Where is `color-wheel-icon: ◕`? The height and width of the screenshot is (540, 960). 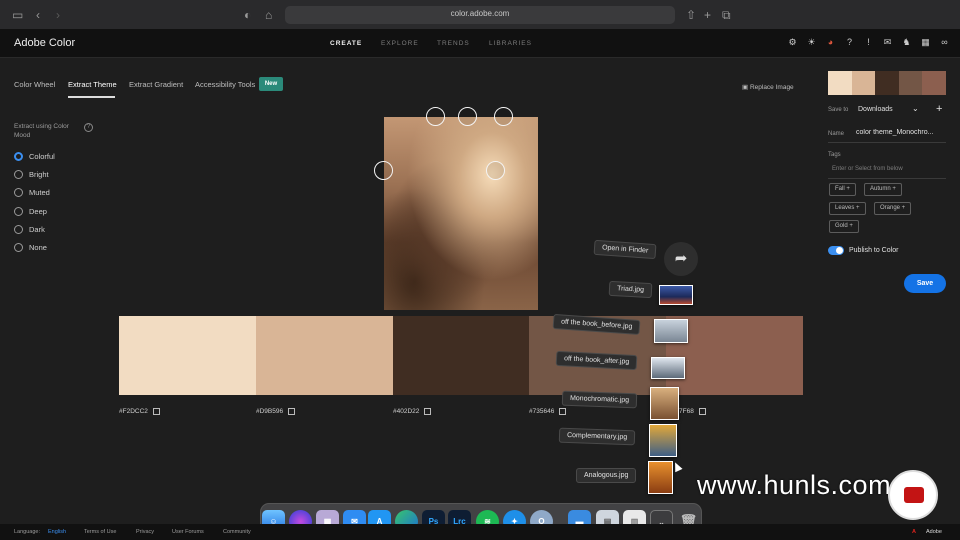
color-wheel-icon: ◕ is located at coordinates (830, 42).